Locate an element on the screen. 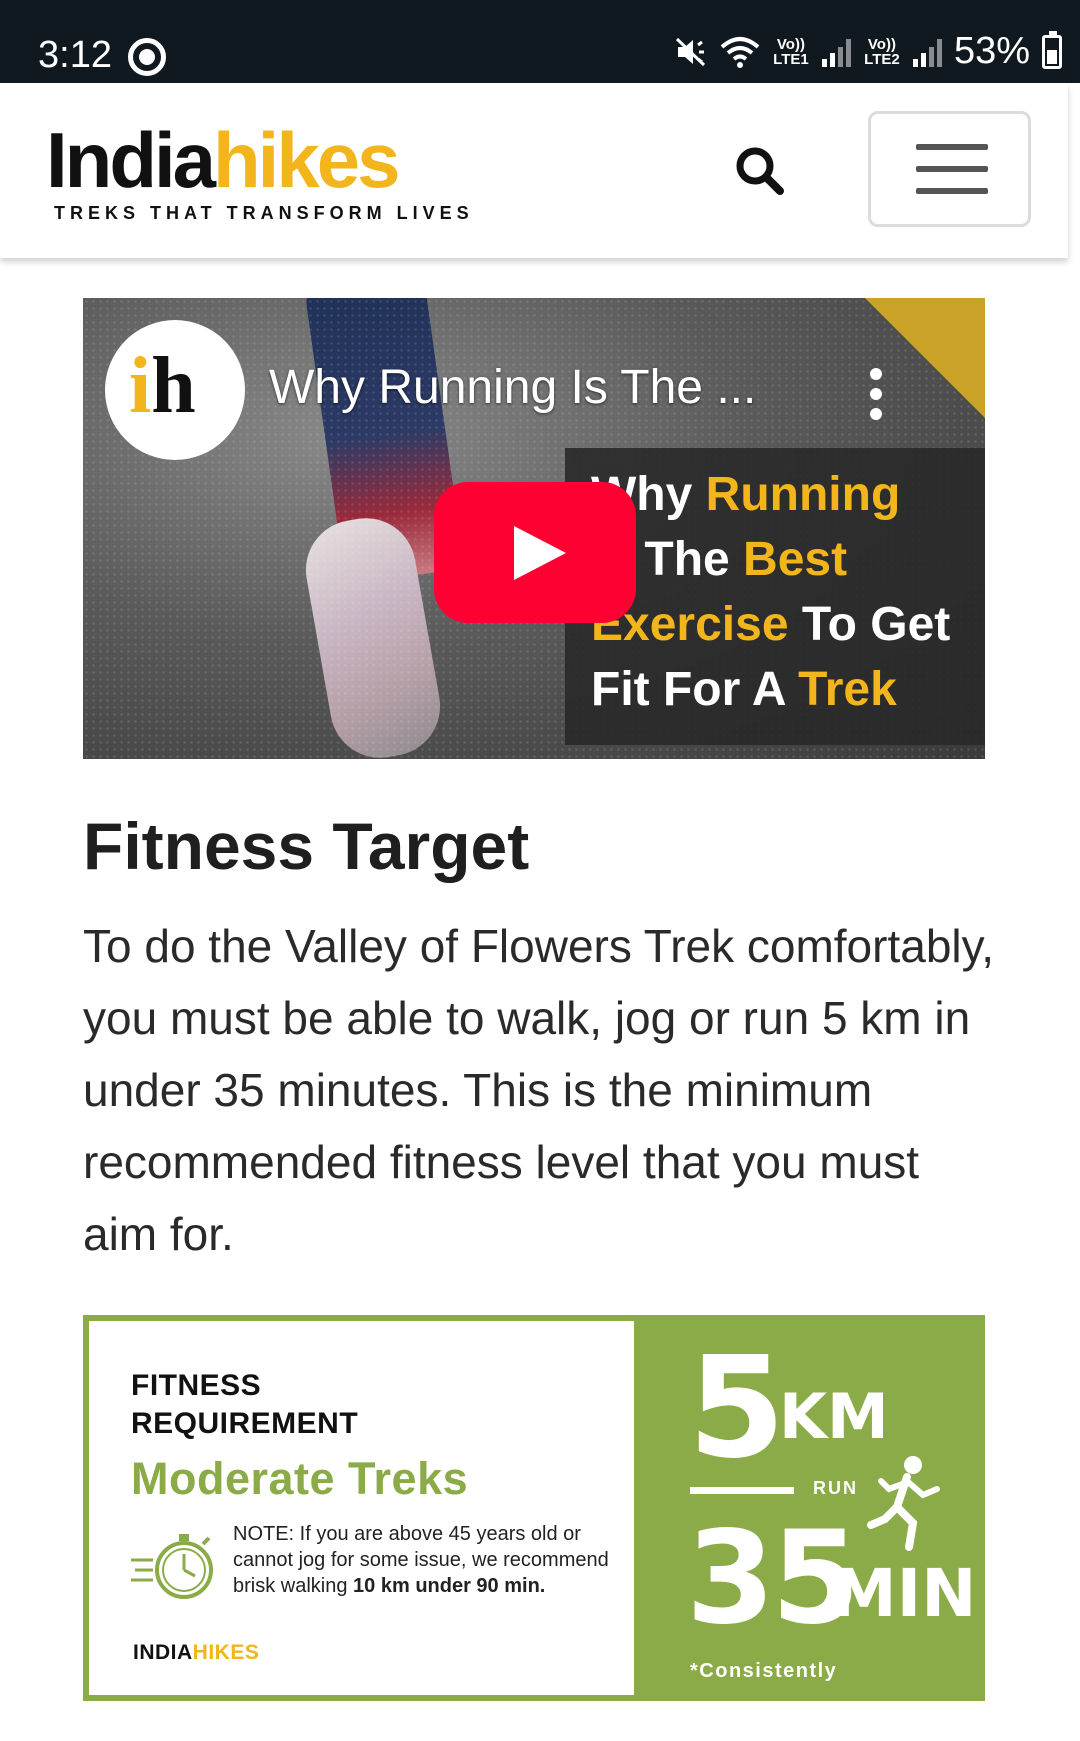 This screenshot has height=1741, width=1080. activity-label: RUN is located at coordinates (835, 1488).